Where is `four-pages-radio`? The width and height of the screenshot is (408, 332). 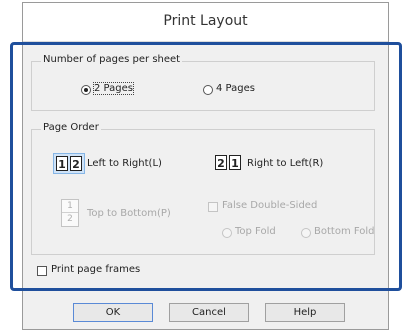 four-pages-radio is located at coordinates (208, 90).